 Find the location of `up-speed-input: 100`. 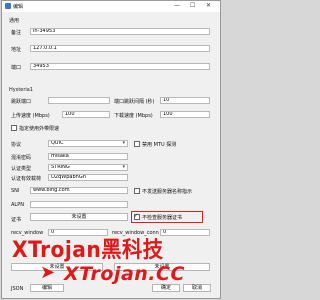

up-speed-input: 100 is located at coordinates (86, 114).